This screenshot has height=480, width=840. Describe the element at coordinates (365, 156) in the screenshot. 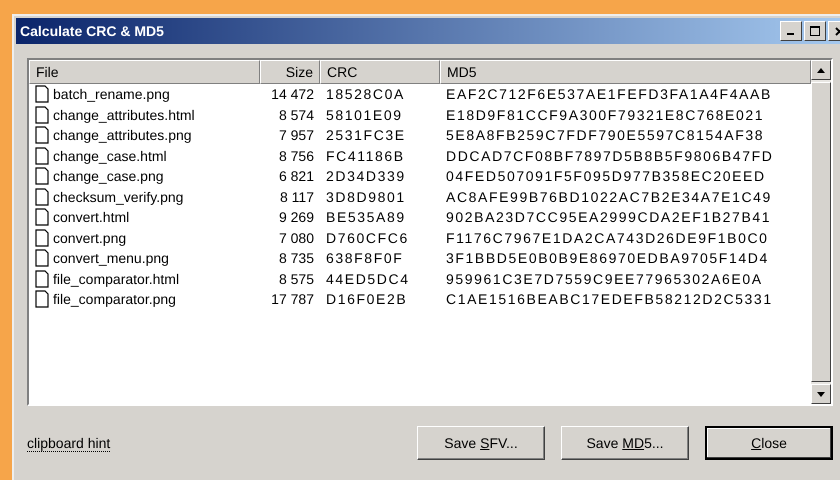

I see `crc-cell-text: FC41186B` at that location.